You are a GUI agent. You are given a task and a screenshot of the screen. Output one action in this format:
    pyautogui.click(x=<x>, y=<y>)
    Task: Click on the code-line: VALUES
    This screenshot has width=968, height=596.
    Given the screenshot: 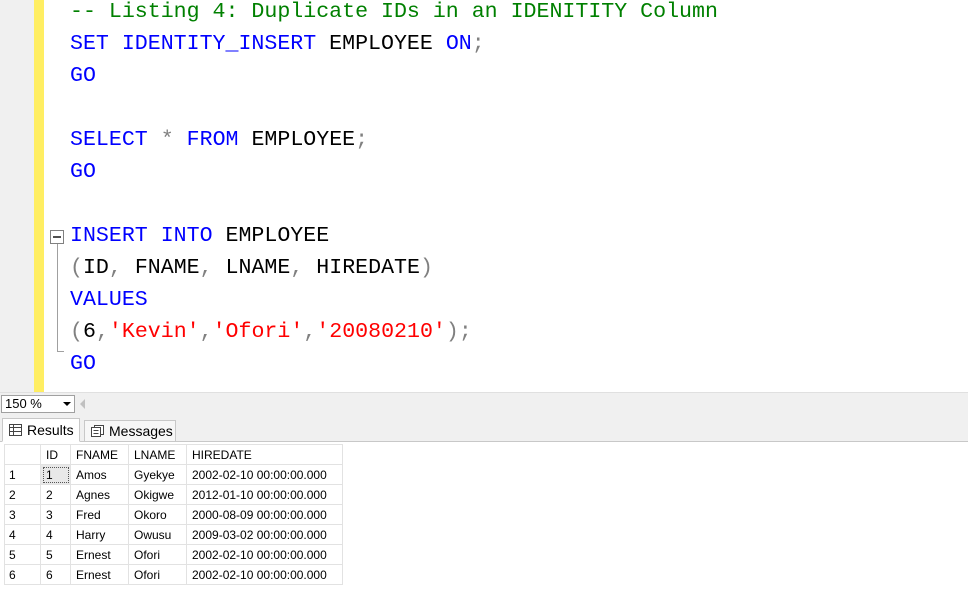 What is the action you would take?
    pyautogui.click(x=394, y=300)
    